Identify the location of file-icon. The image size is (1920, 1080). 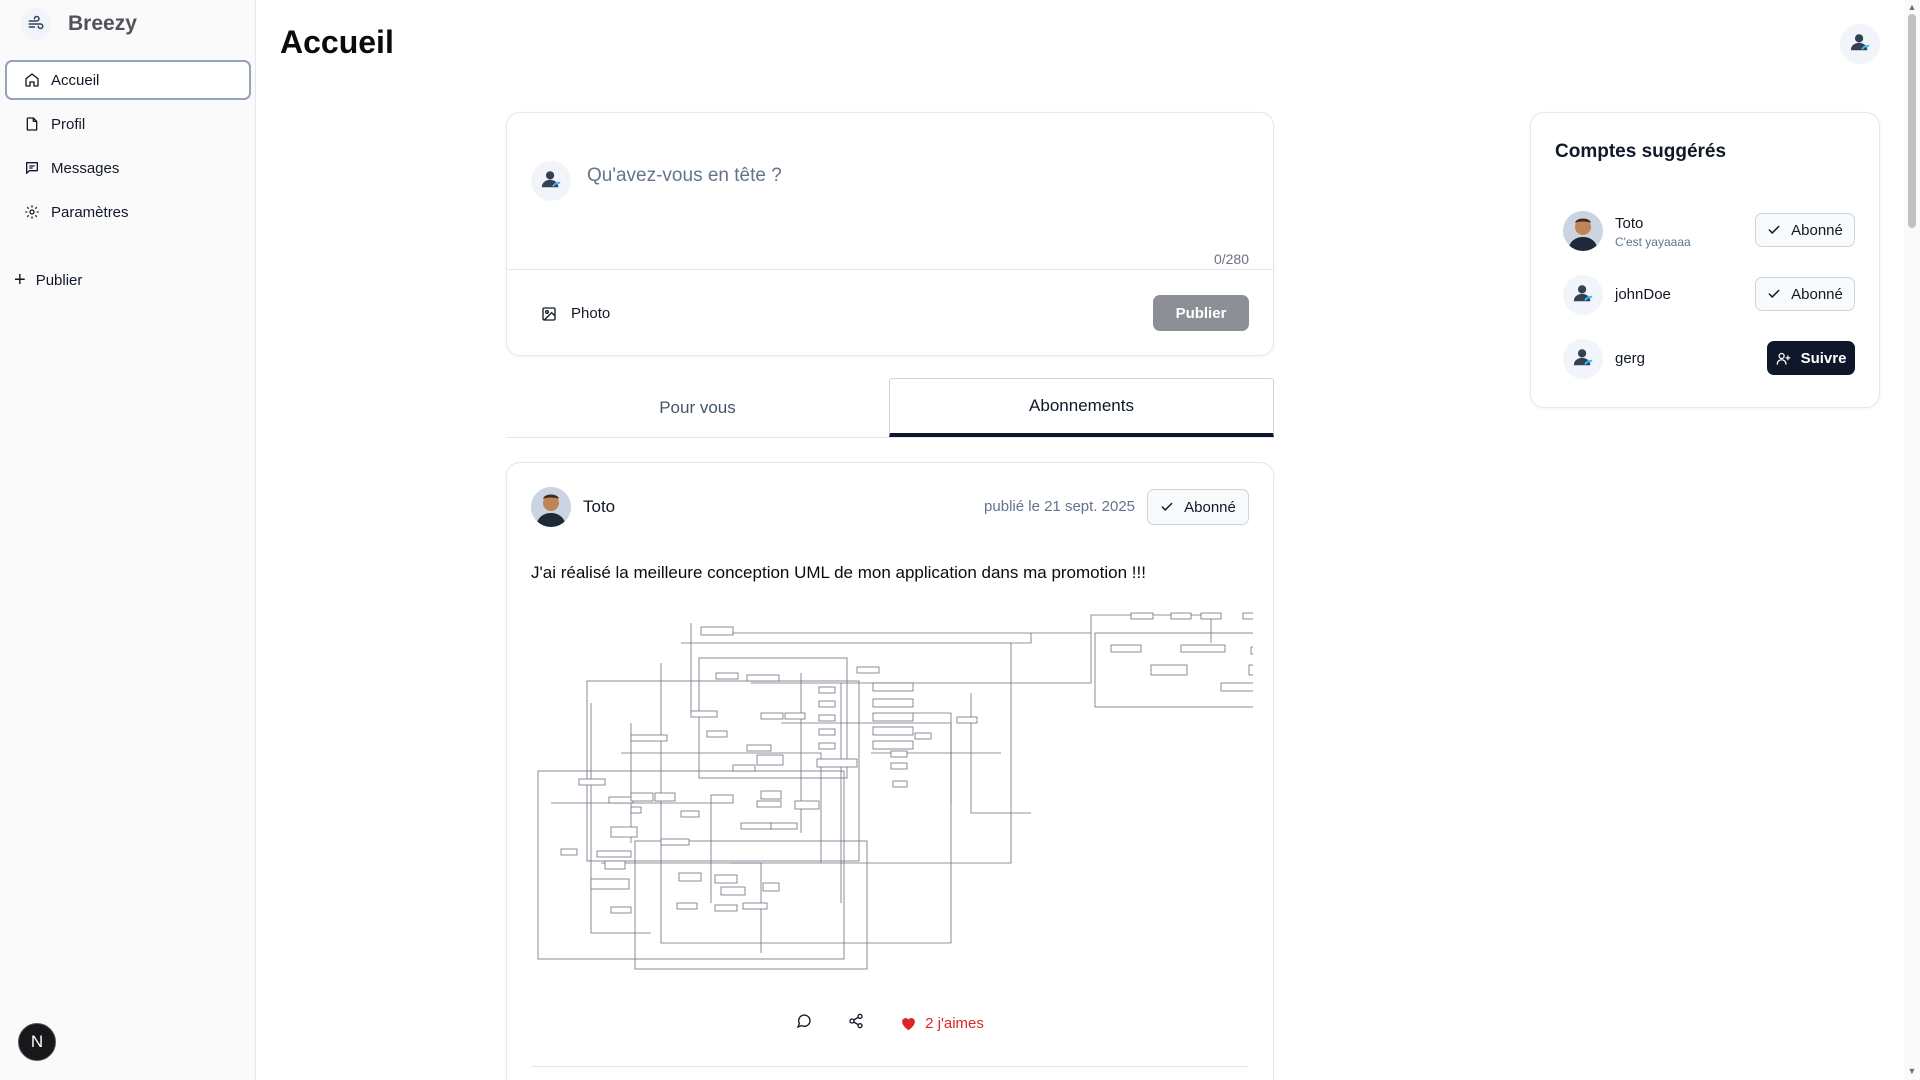
(32, 124).